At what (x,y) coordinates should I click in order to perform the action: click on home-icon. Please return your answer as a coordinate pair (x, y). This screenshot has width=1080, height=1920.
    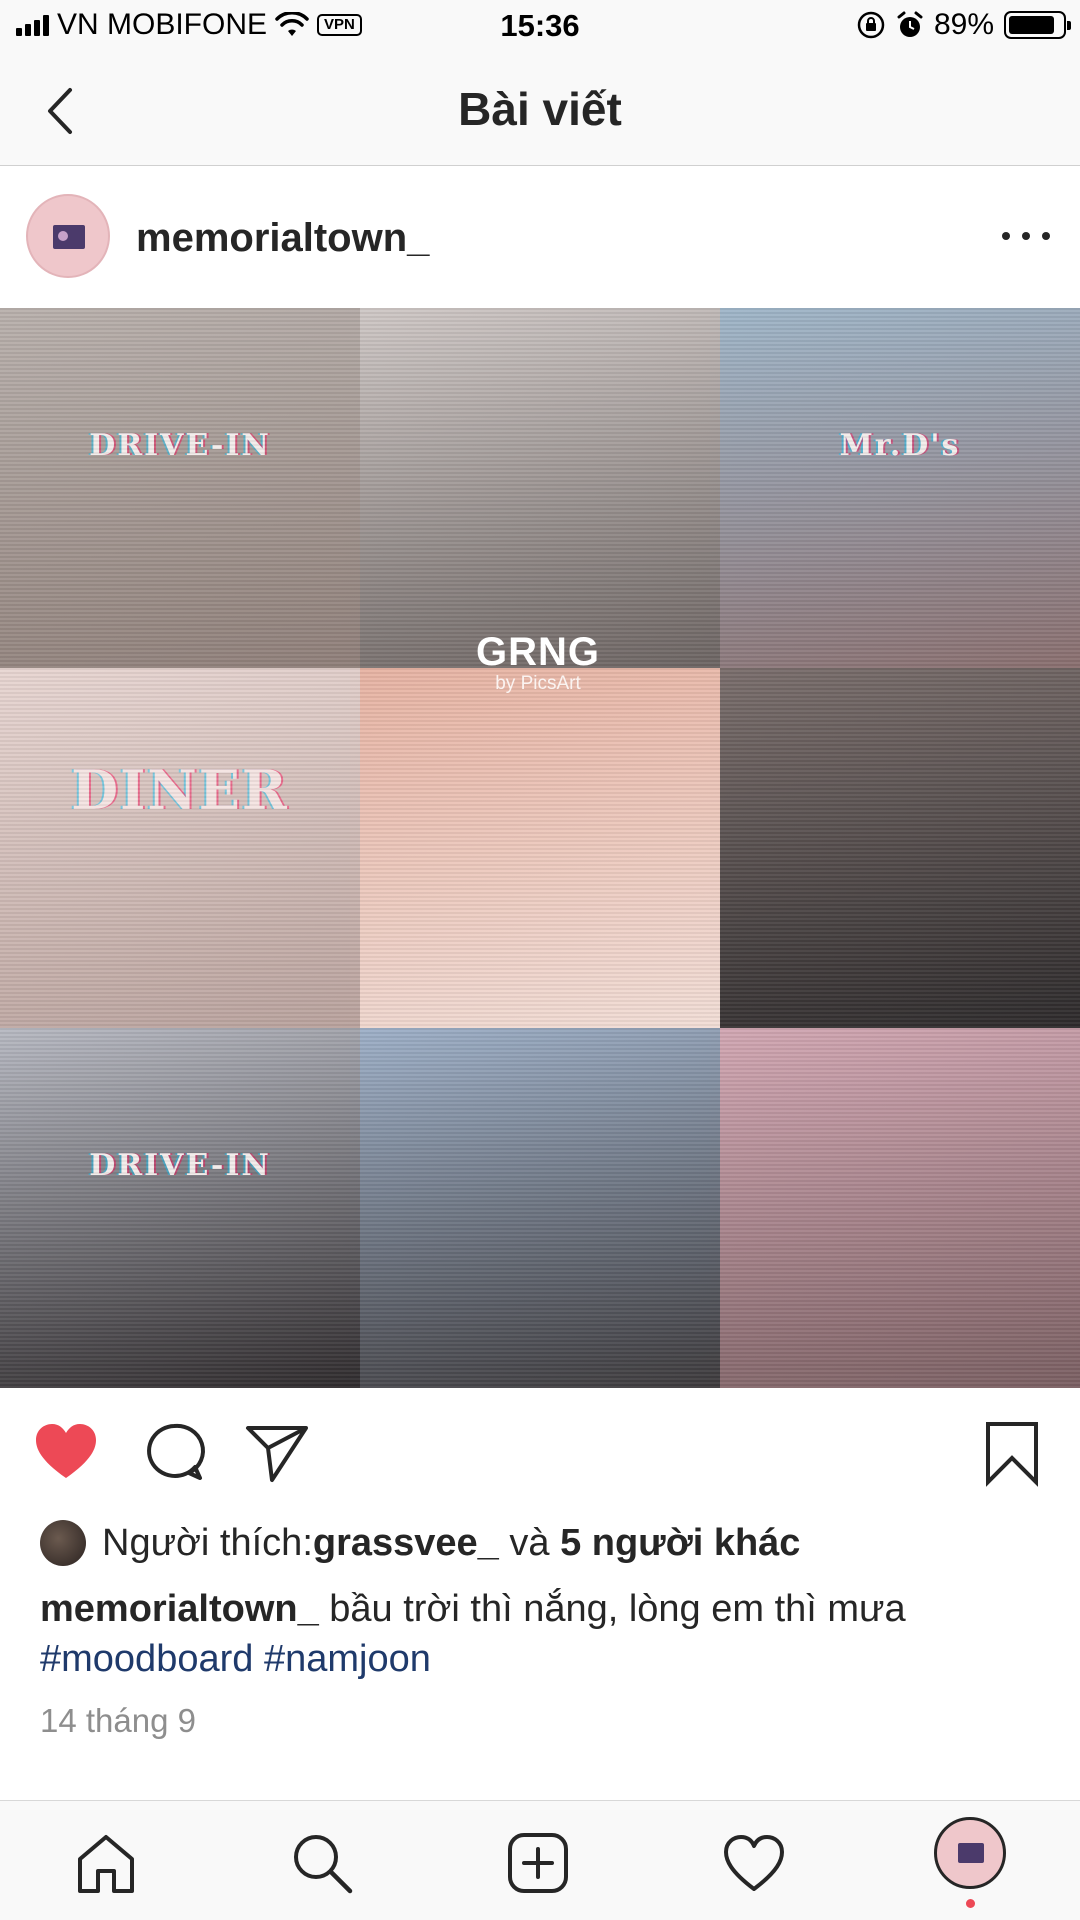
    Looking at the image, I should click on (106, 1864).